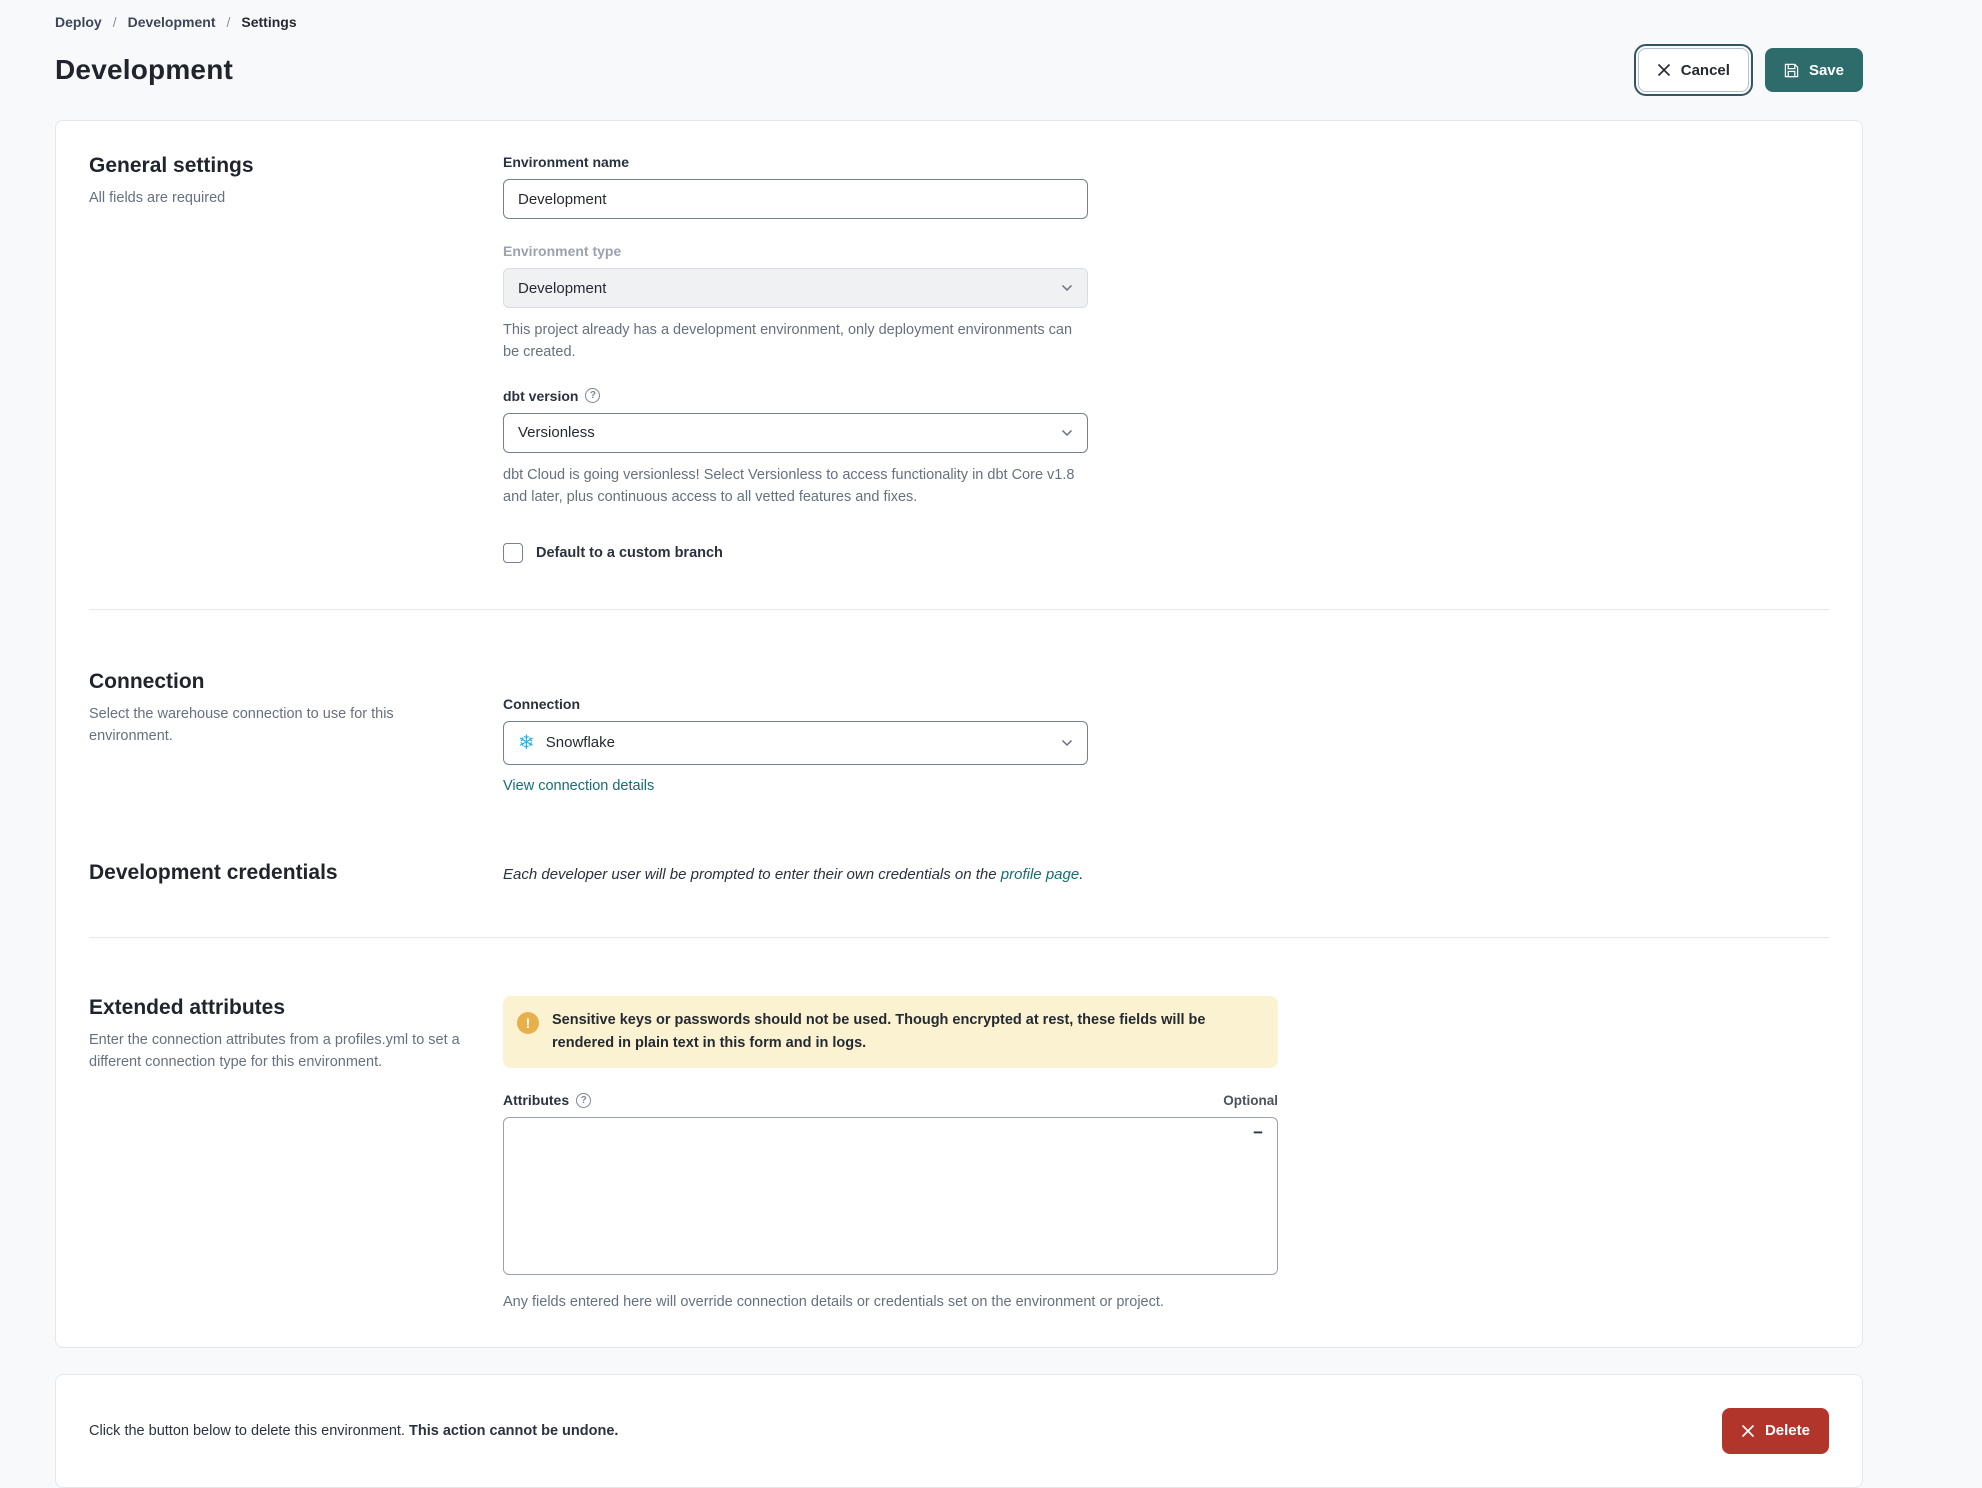 Image resolution: width=1982 pixels, height=1488 pixels. I want to click on save-button: Save, so click(1813, 70).